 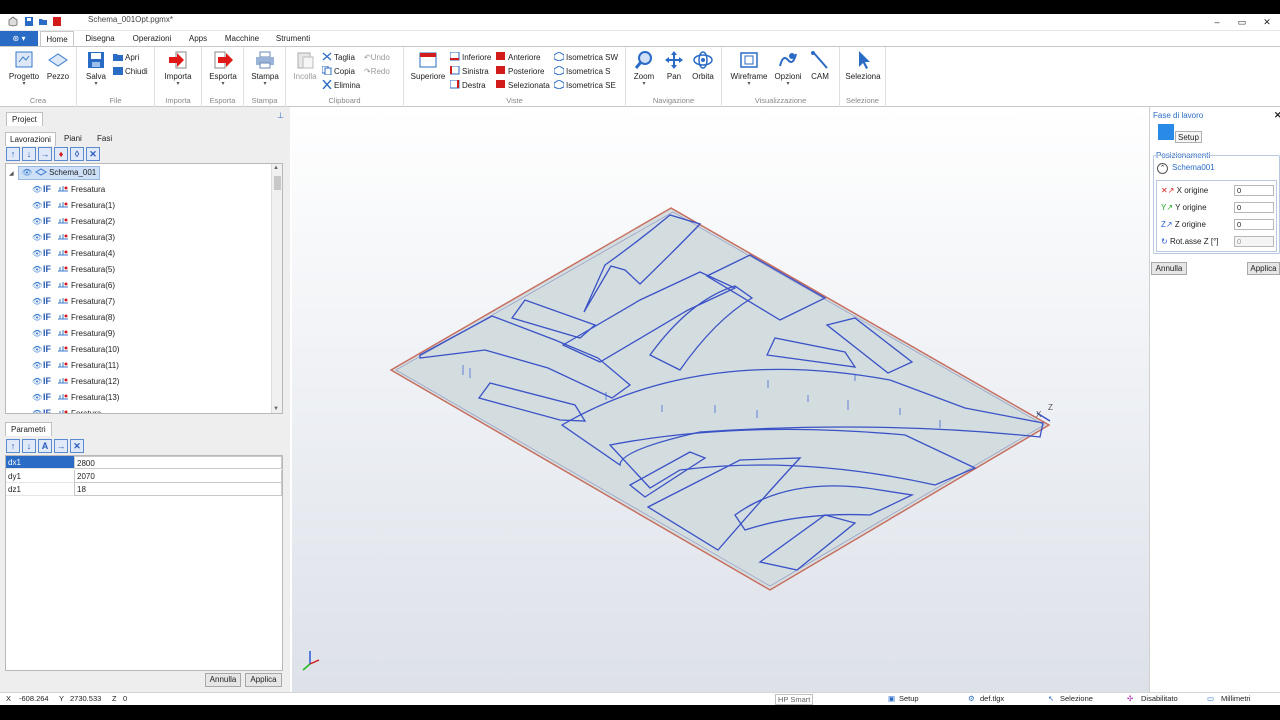 What do you see at coordinates (749, 68) in the screenshot?
I see `wireframe-button: Wireframe ▾` at bounding box center [749, 68].